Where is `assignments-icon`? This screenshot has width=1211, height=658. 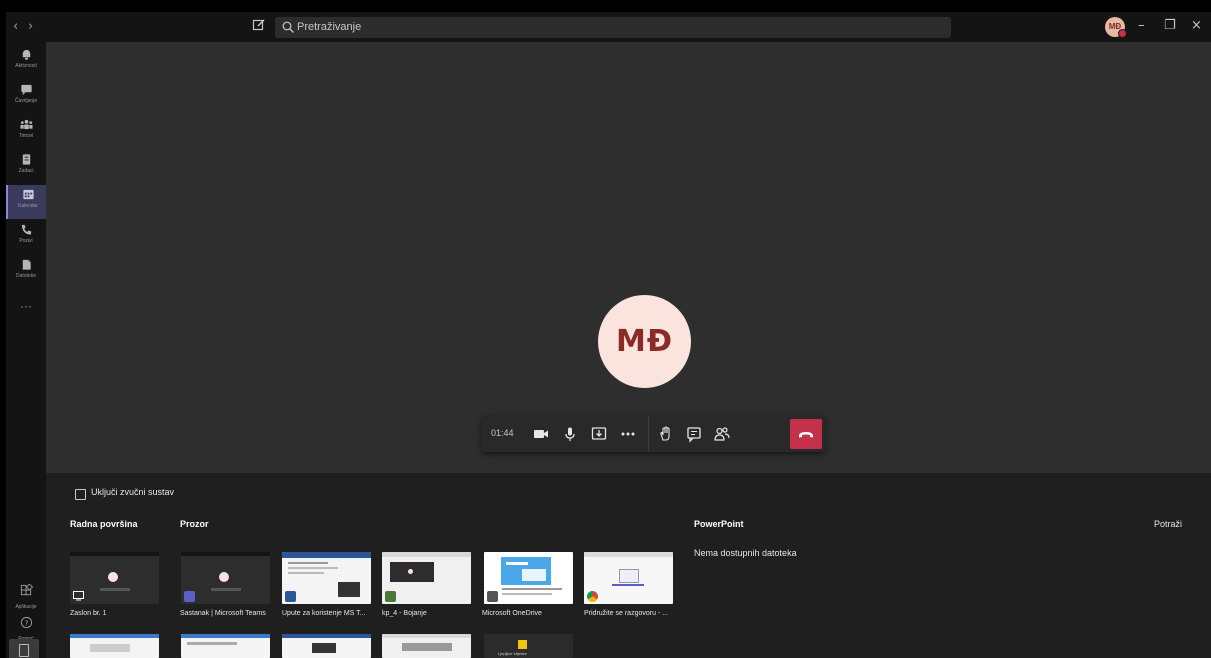 assignments-icon is located at coordinates (26, 159).